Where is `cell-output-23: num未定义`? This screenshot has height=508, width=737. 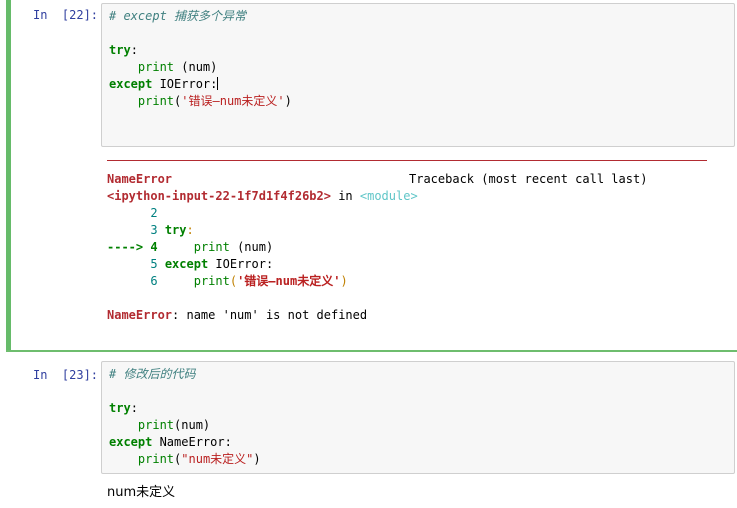 cell-output-23: num未定义 is located at coordinates (141, 492).